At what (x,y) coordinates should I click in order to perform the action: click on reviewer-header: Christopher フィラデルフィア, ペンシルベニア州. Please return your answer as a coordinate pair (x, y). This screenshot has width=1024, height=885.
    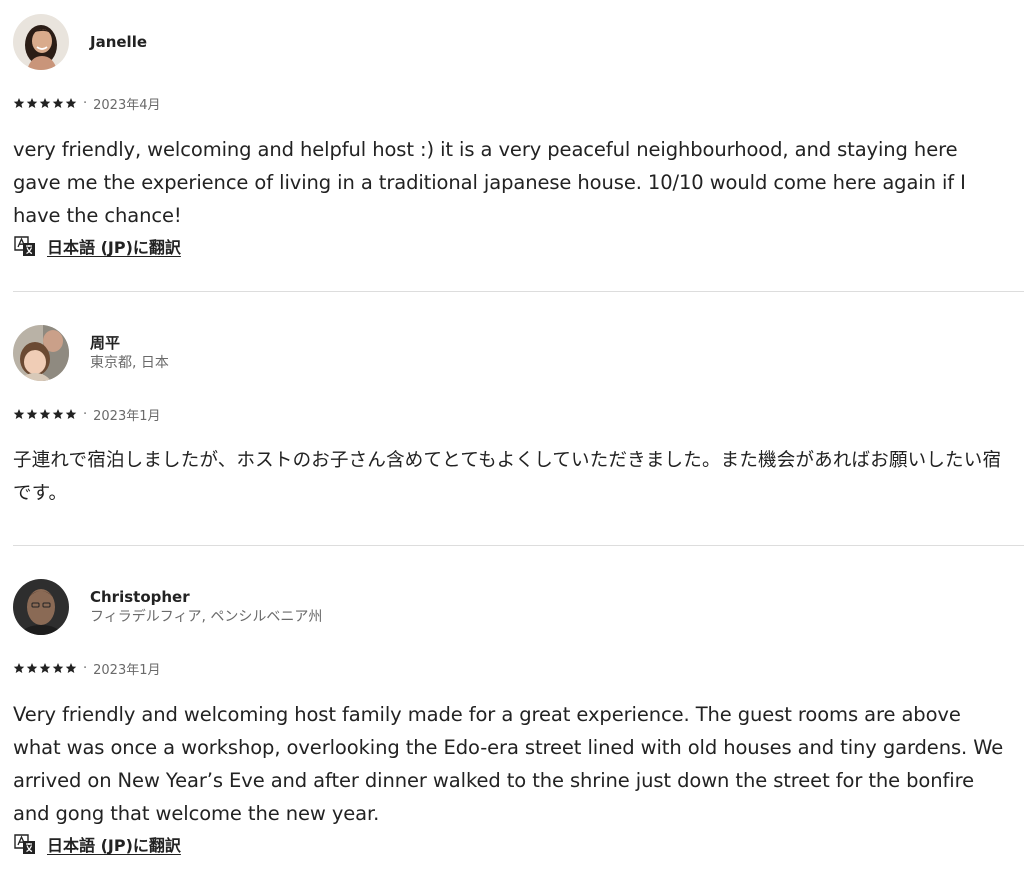
    Looking at the image, I should click on (508, 607).